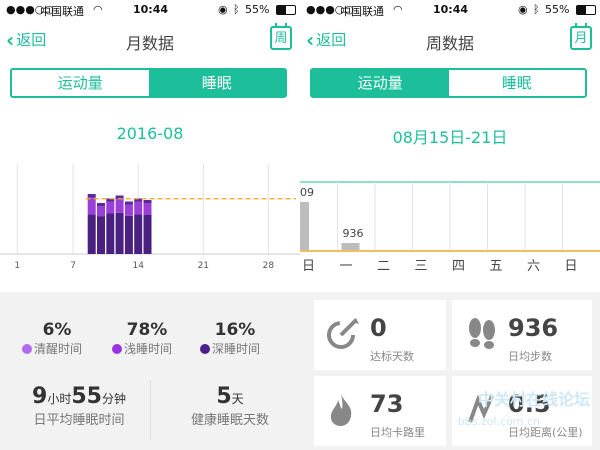 The width and height of the screenshot is (600, 450). I want to click on stat-healthy-days: 5天 健康睡眠天数, so click(230, 406).